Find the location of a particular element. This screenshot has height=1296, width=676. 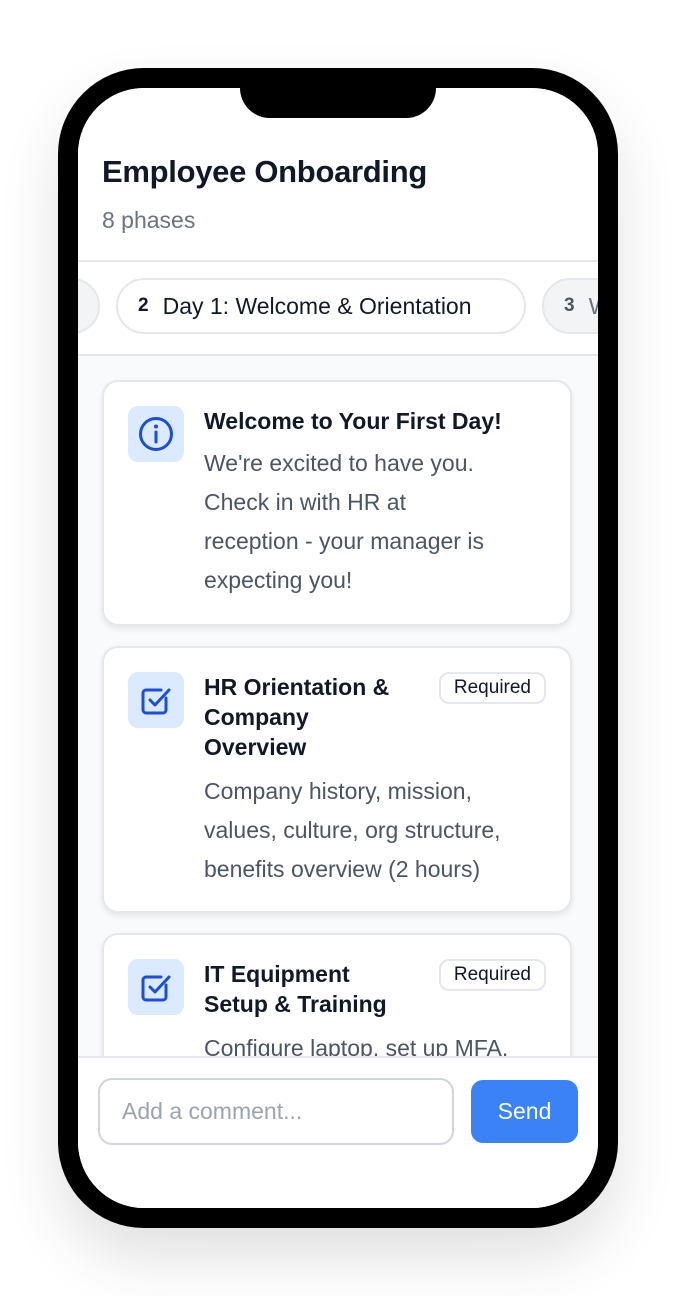

card-title-line: IT Equipment is located at coordinates (277, 974).